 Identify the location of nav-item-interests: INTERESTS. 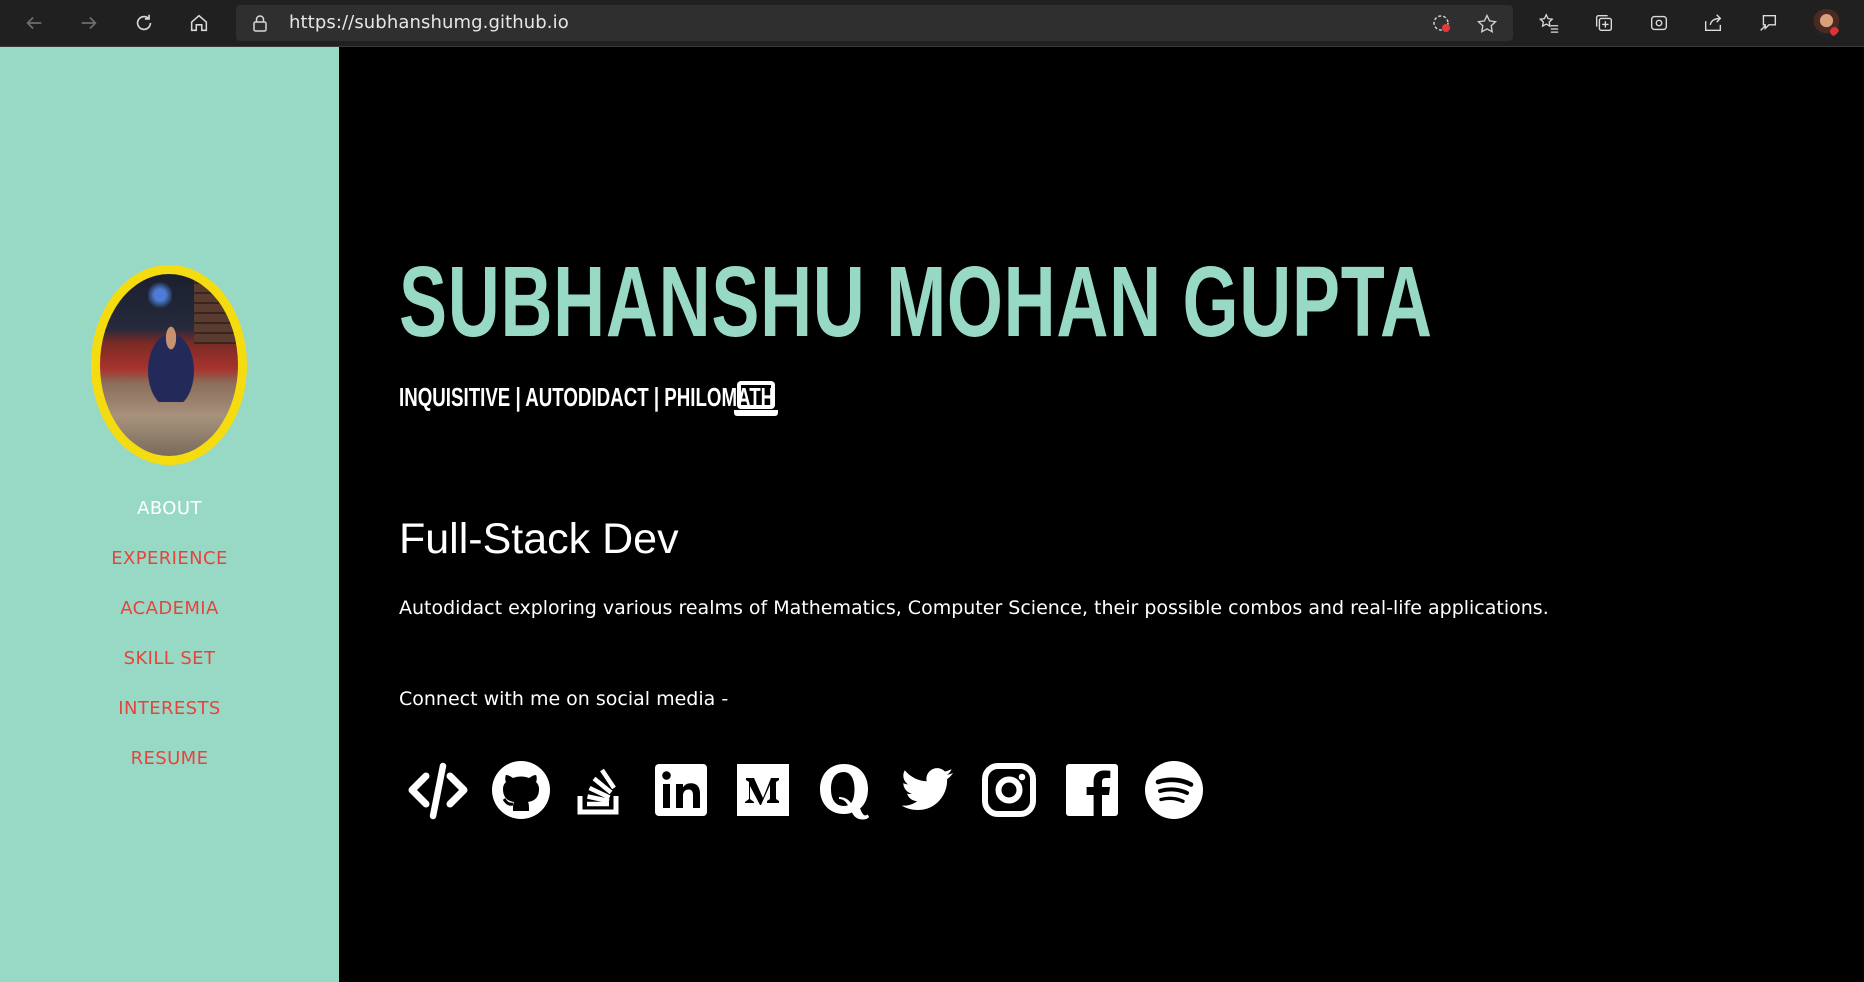
(169, 708).